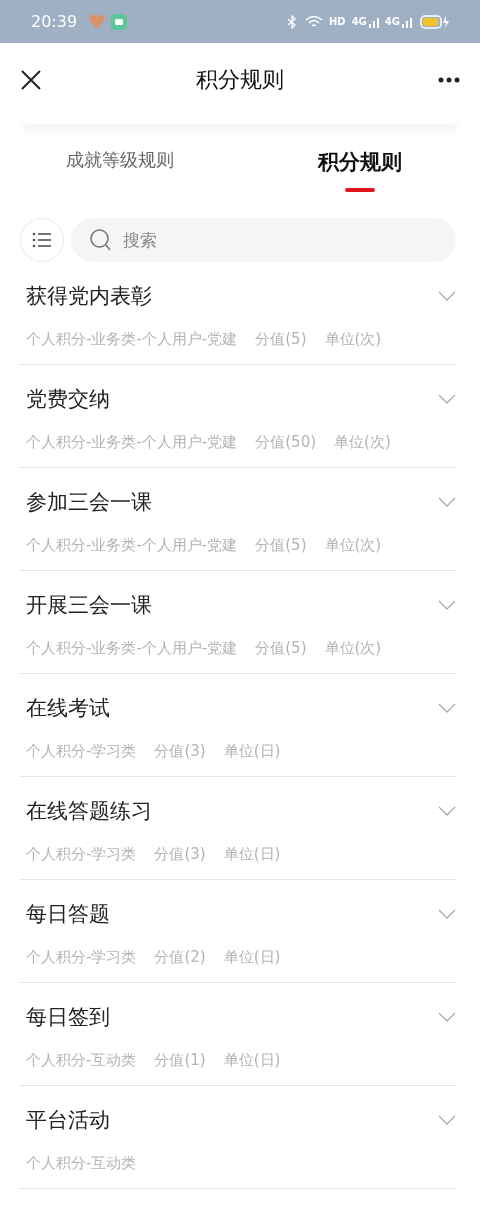 Image resolution: width=480 pixels, height=1206 pixels. I want to click on search-field: 搜索, so click(263, 240).